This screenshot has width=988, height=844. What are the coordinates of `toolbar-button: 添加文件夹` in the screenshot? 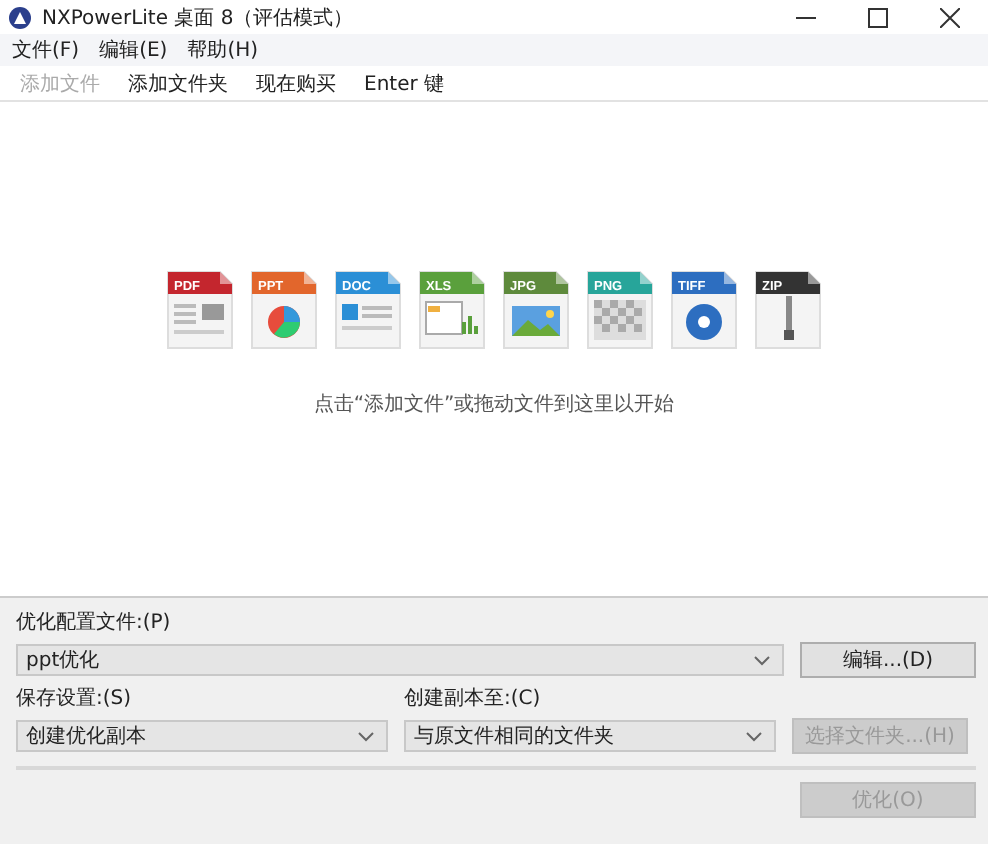 It's located at (178, 83).